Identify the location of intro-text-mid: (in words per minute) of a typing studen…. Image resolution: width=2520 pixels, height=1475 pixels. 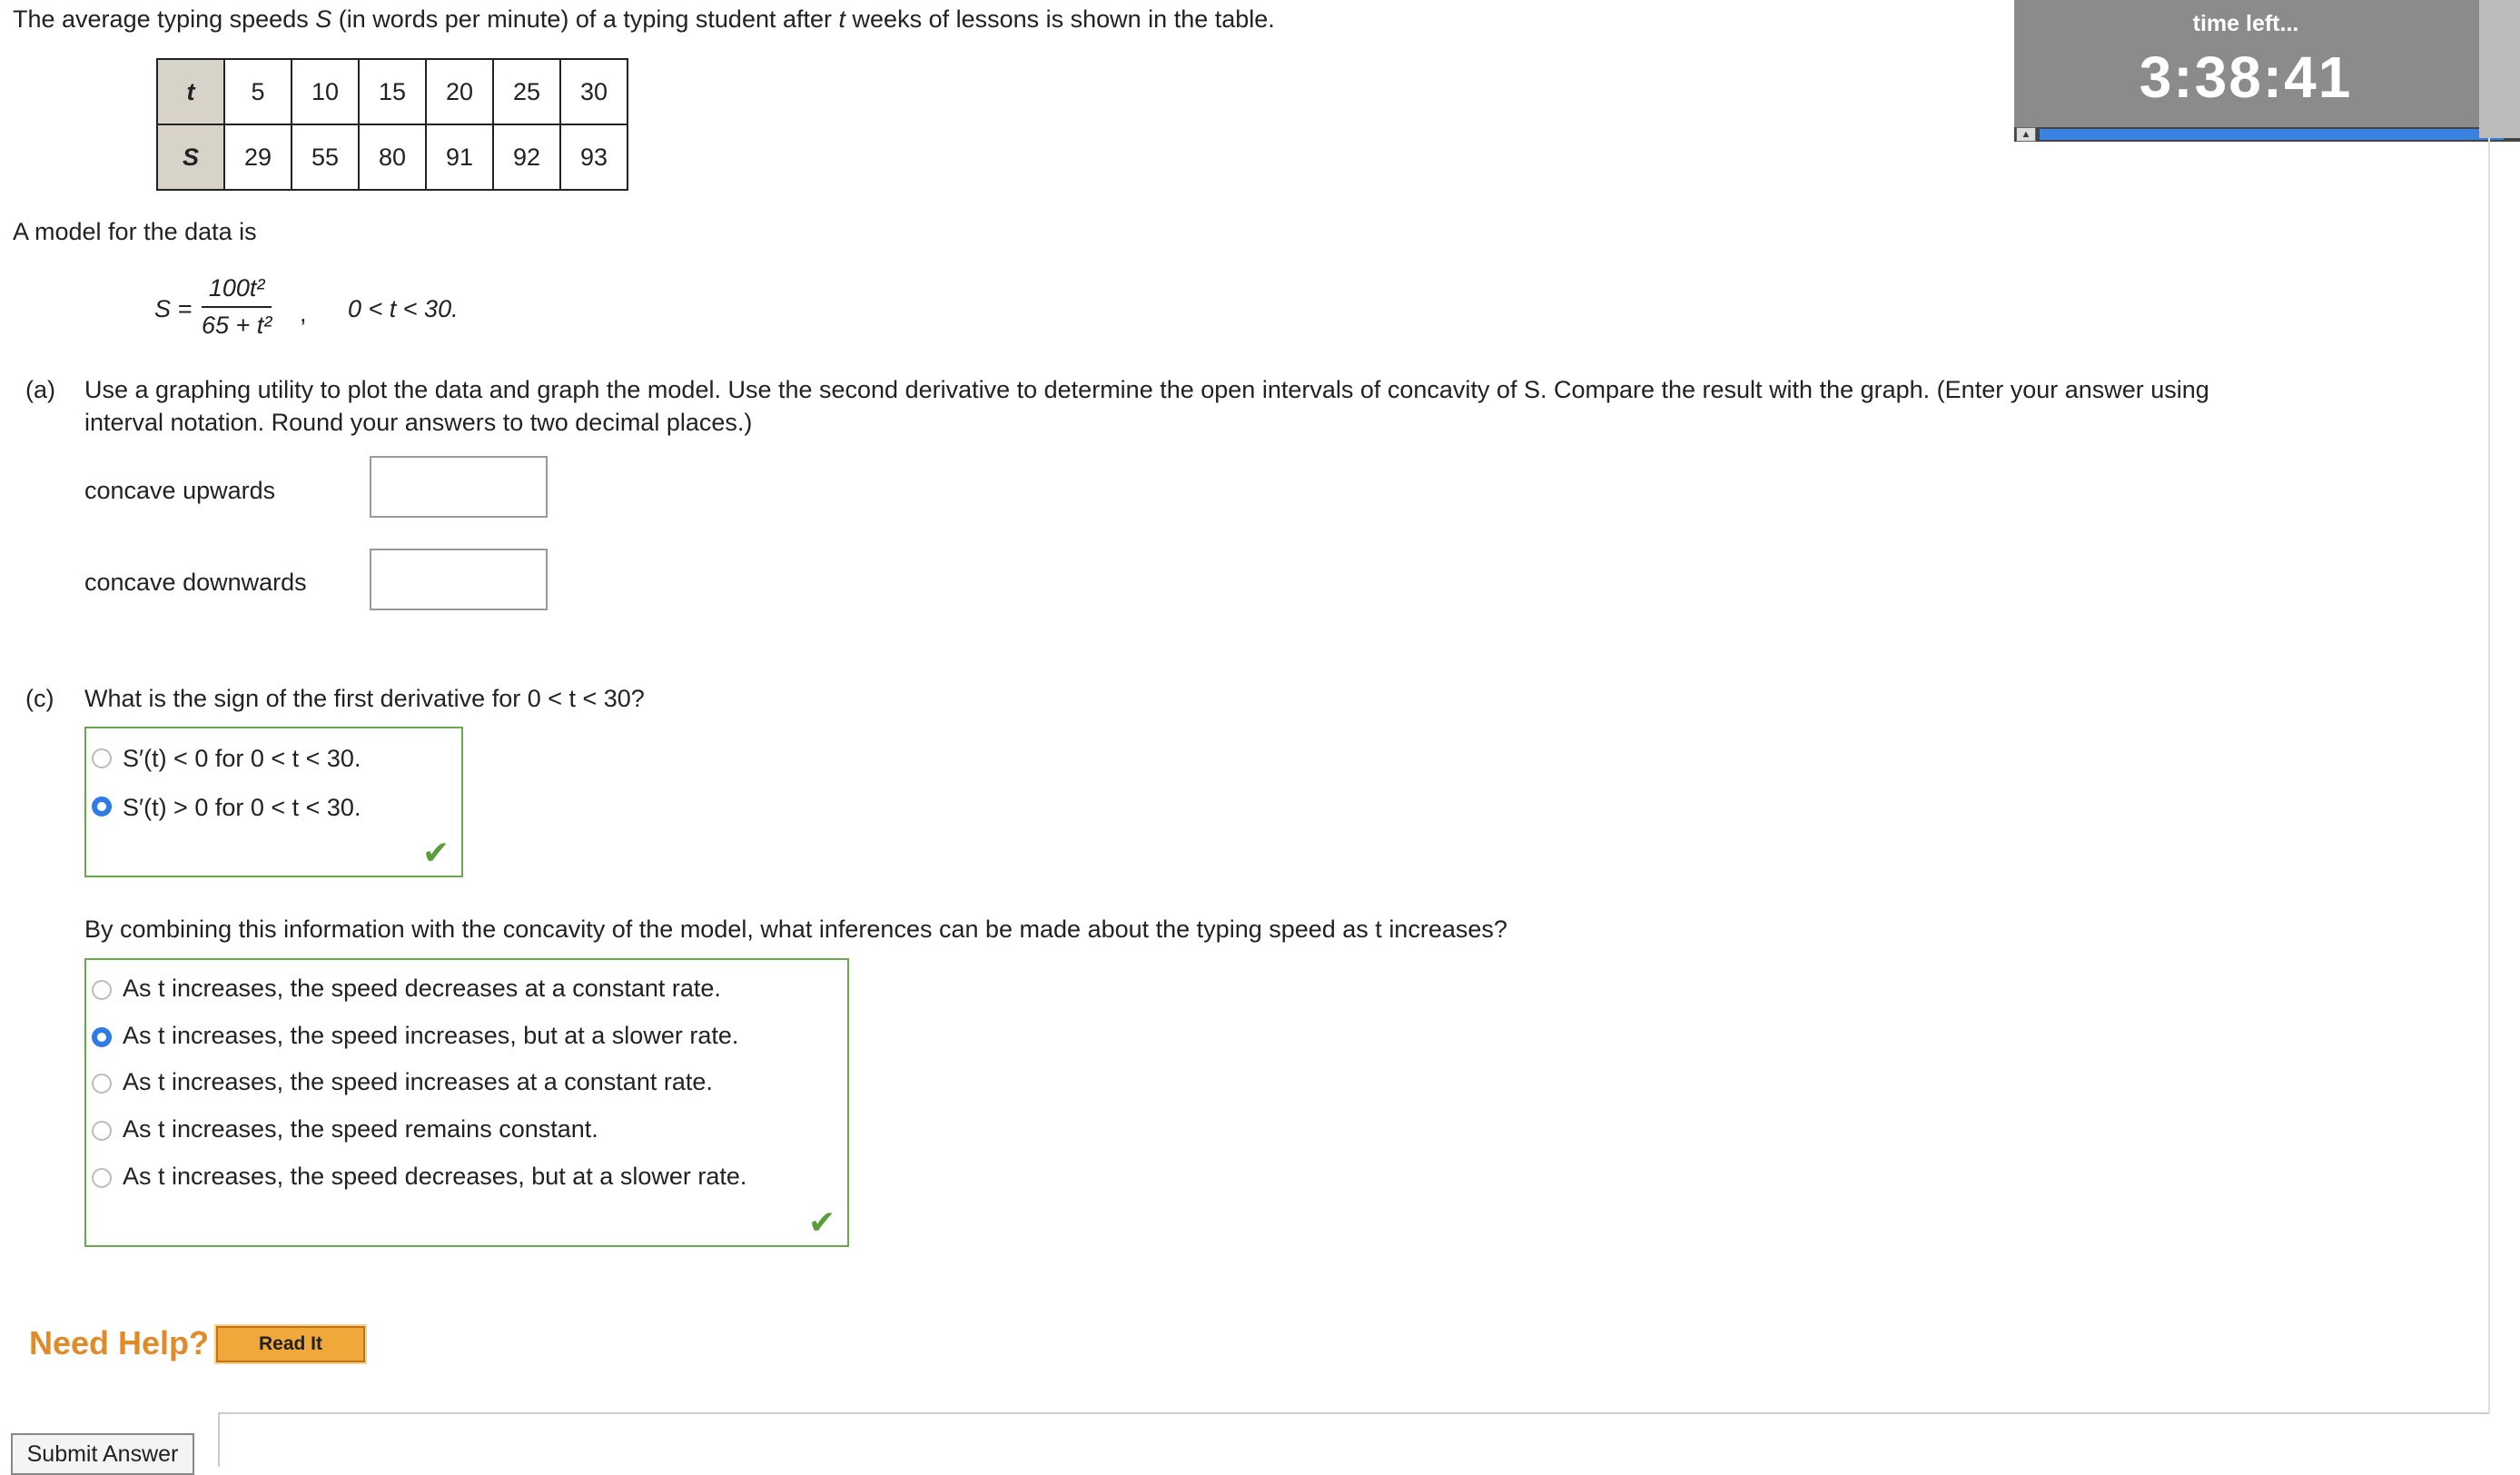
(585, 19).